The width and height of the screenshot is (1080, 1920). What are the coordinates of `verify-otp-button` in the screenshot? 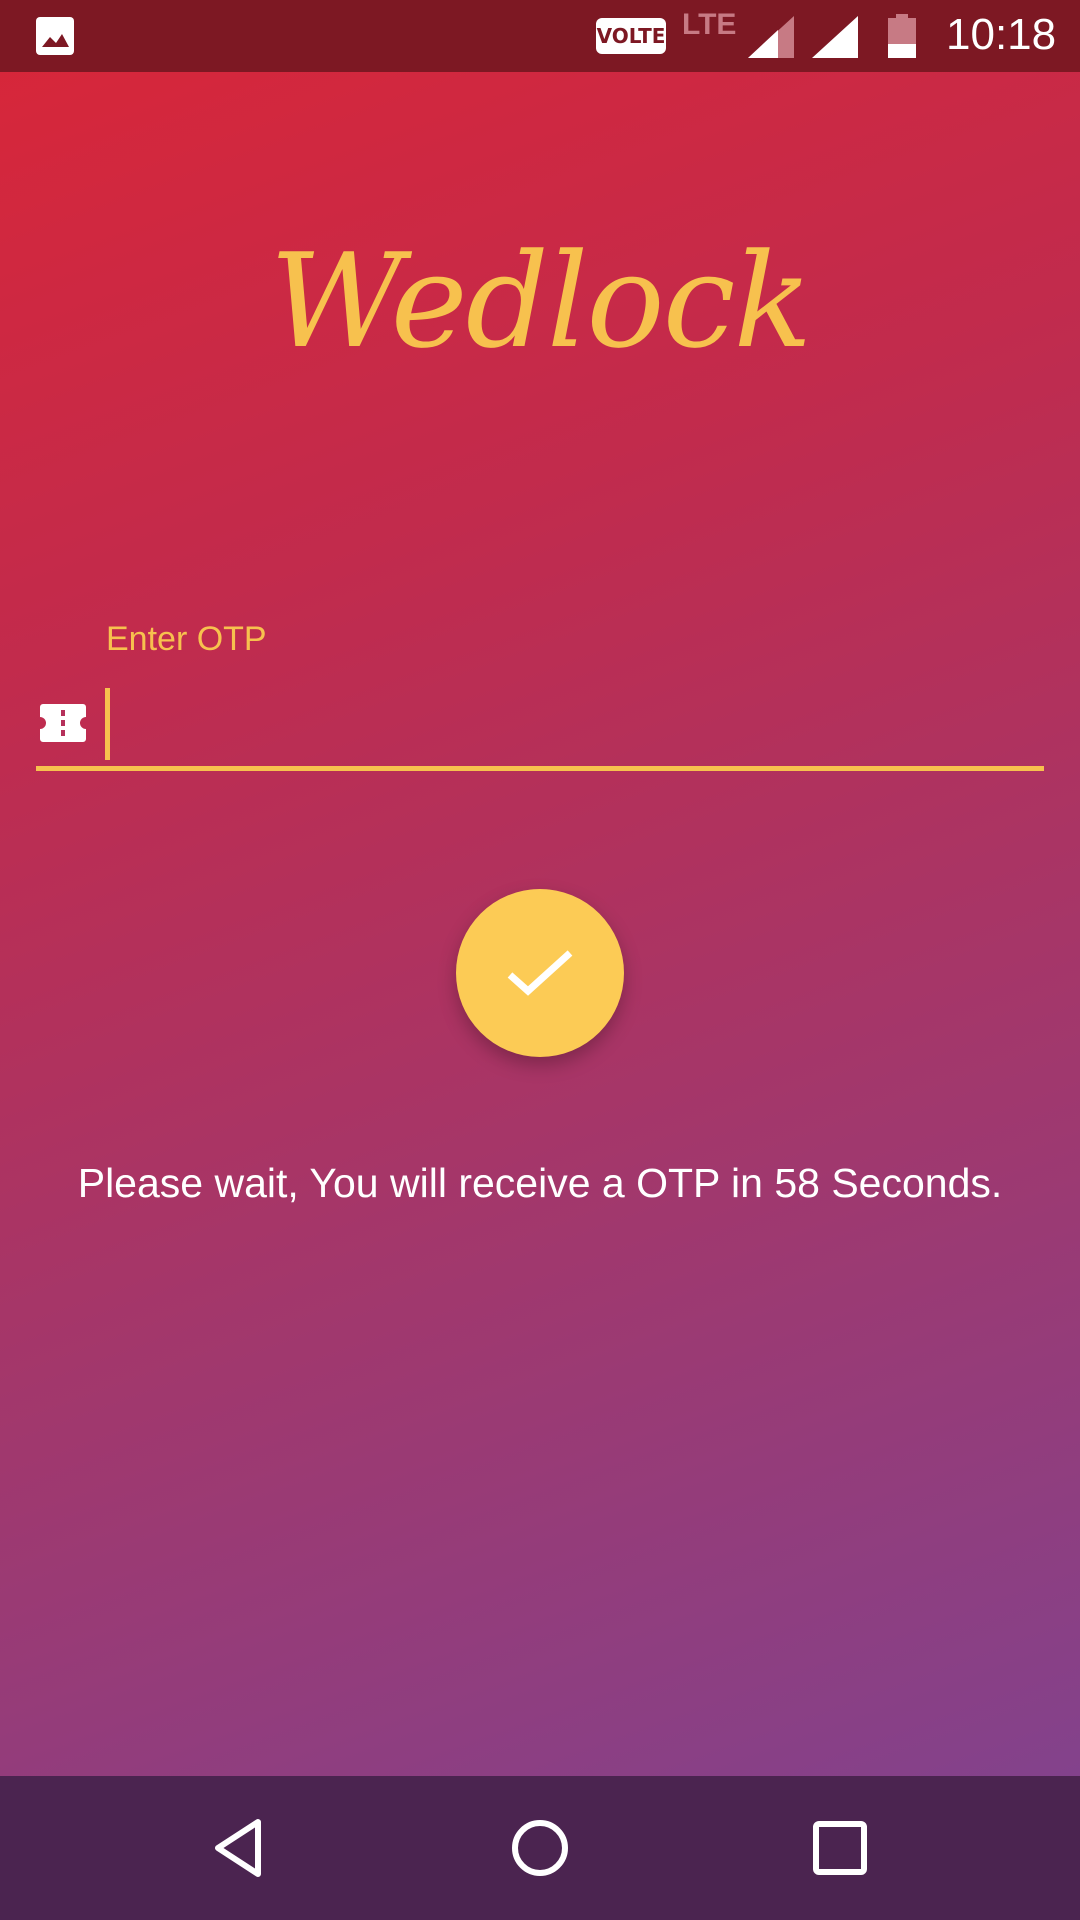 It's located at (540, 973).